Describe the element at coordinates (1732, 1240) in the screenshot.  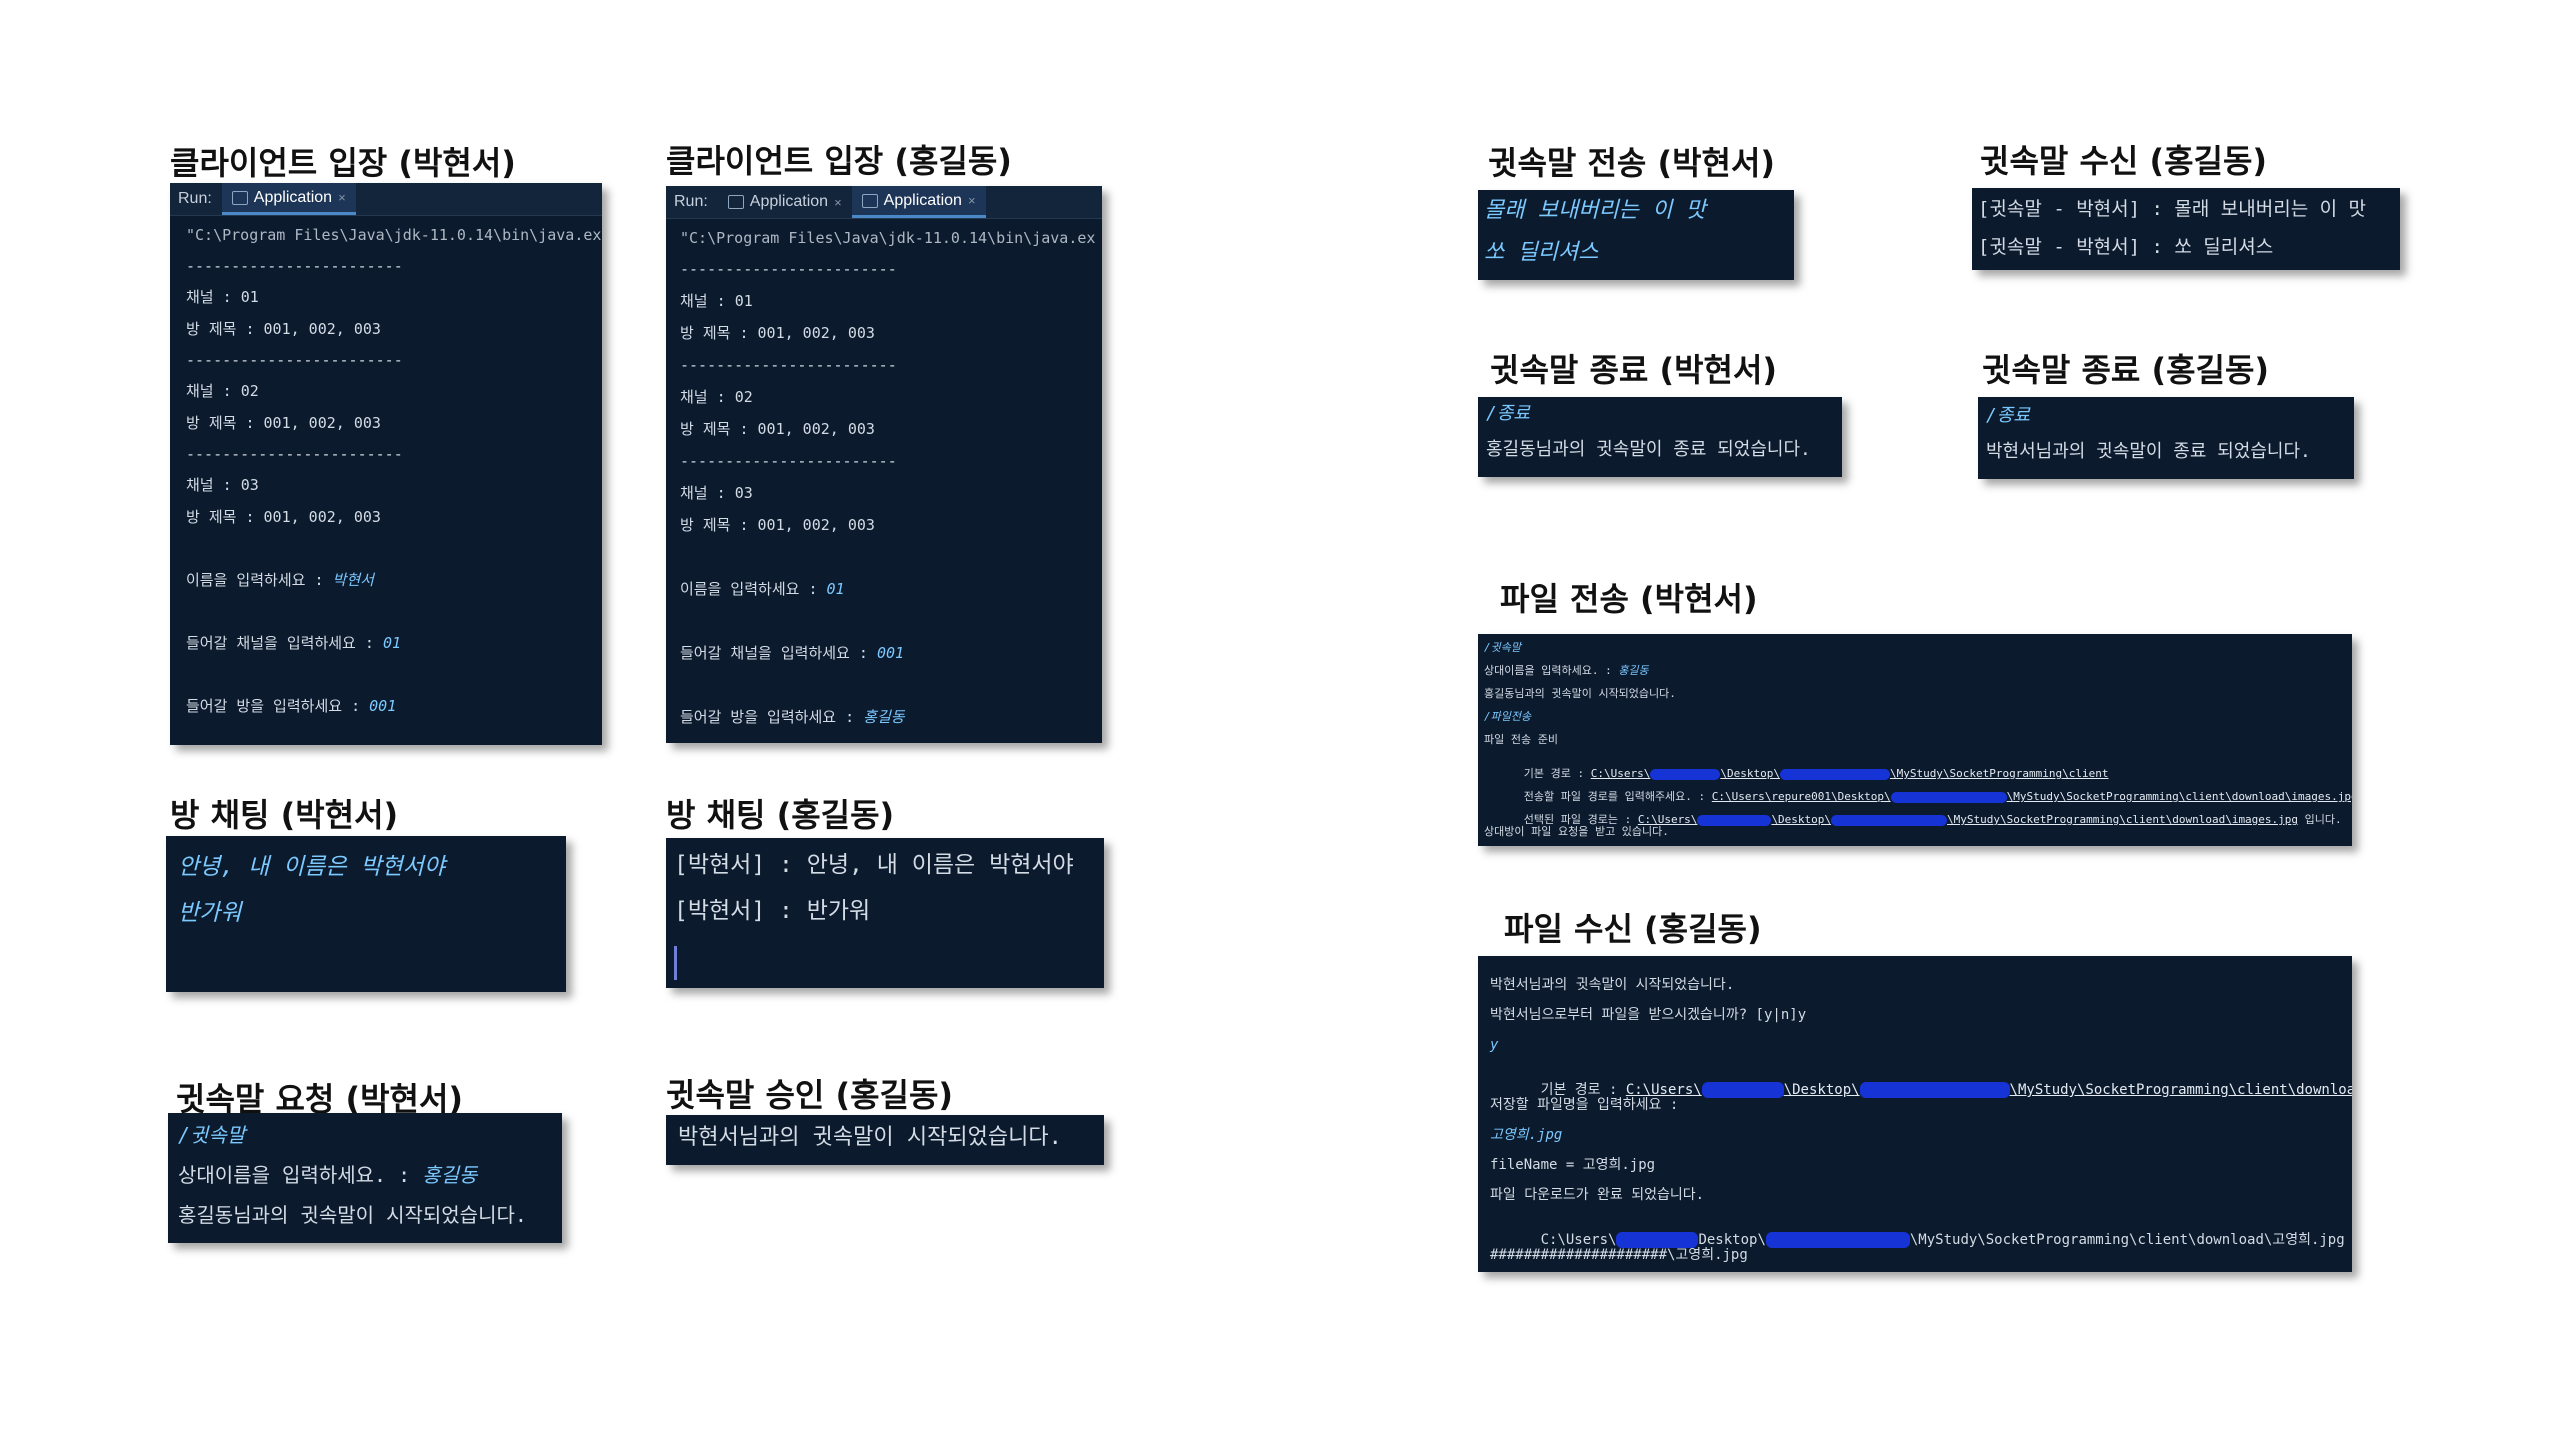
I see `path-text: Desktop\` at that location.